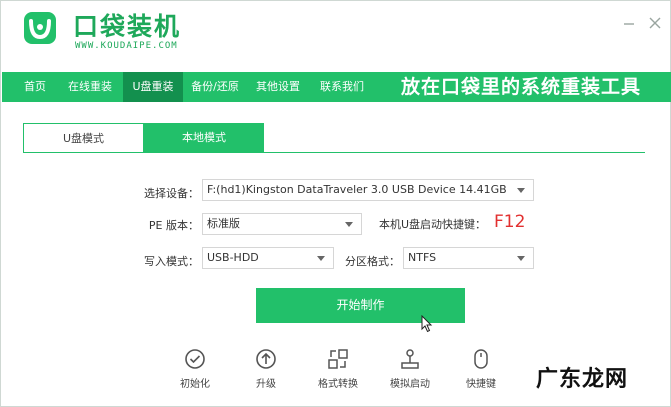 Image resolution: width=671 pixels, height=407 pixels. I want to click on check-circle-icon, so click(195, 359).